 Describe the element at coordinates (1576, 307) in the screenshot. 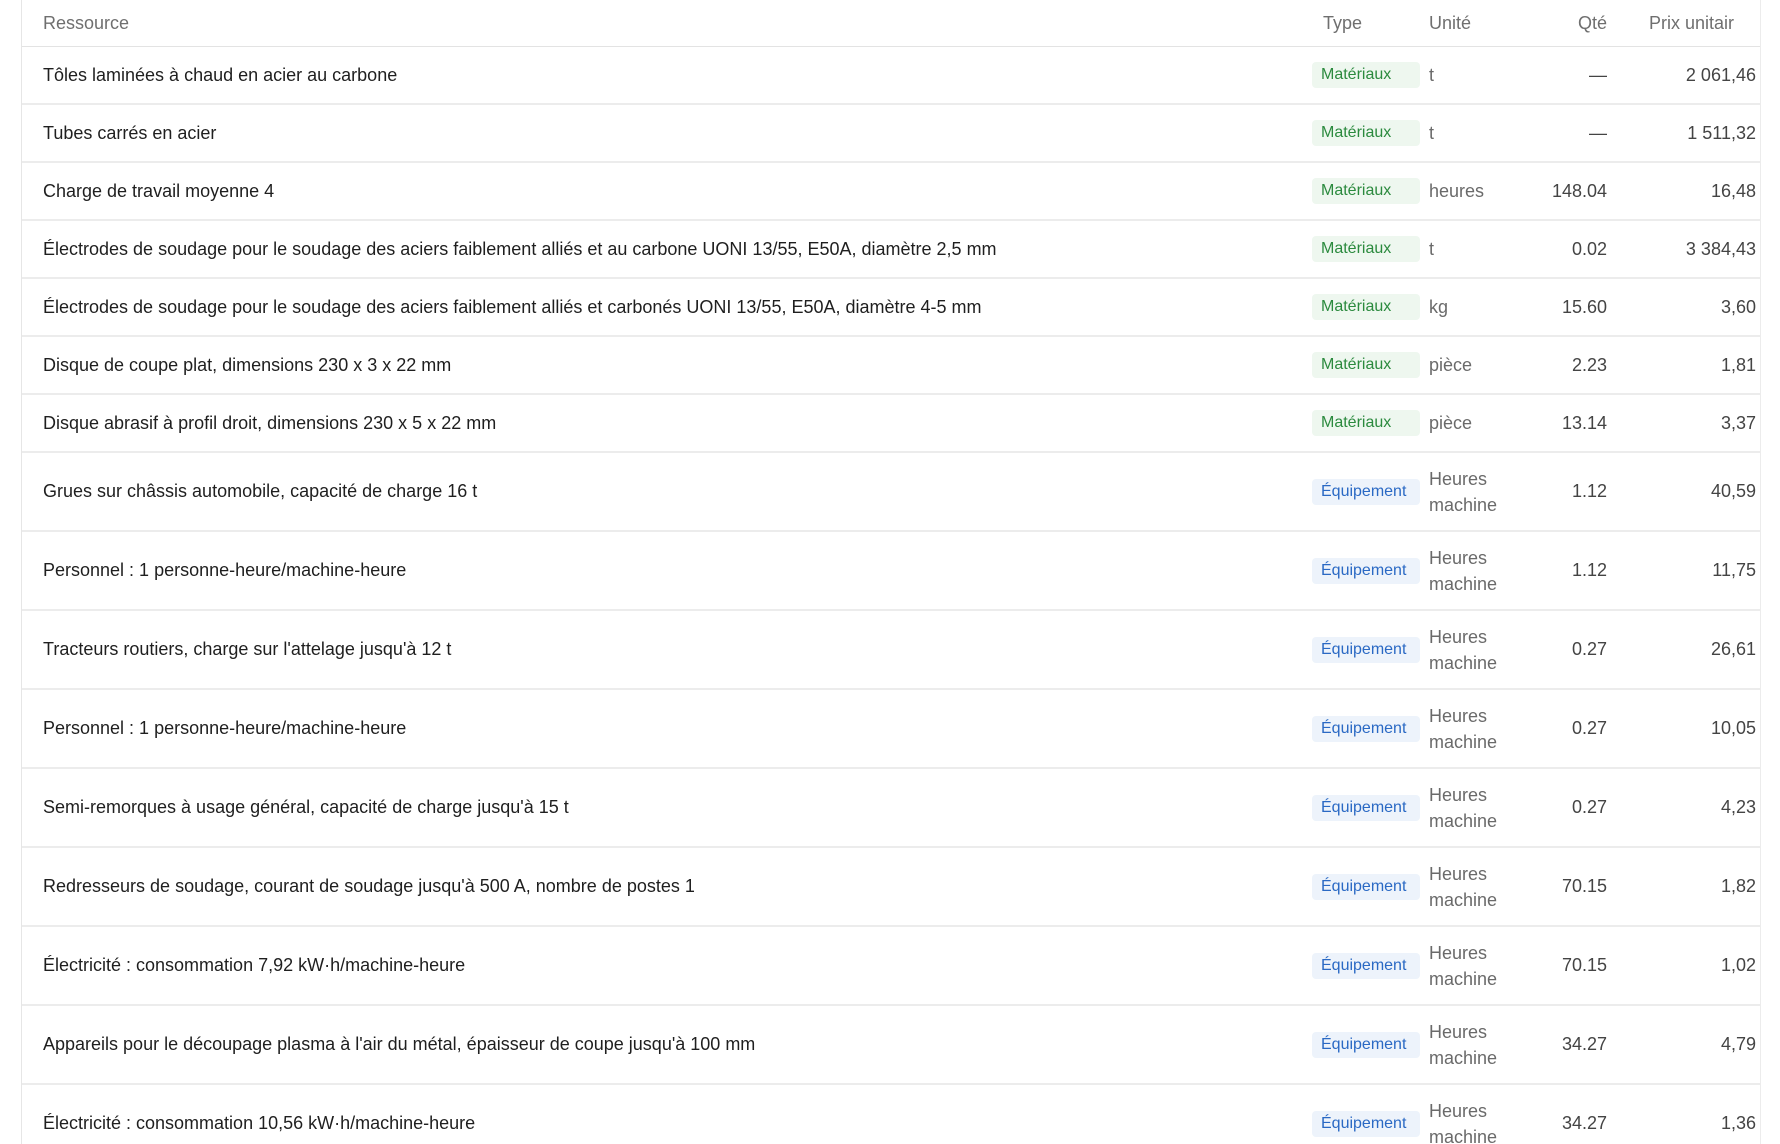

I see `quantity-cell: 15.60` at that location.